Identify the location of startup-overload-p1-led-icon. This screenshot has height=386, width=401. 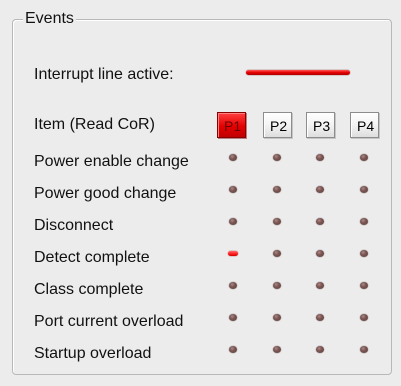
(233, 349).